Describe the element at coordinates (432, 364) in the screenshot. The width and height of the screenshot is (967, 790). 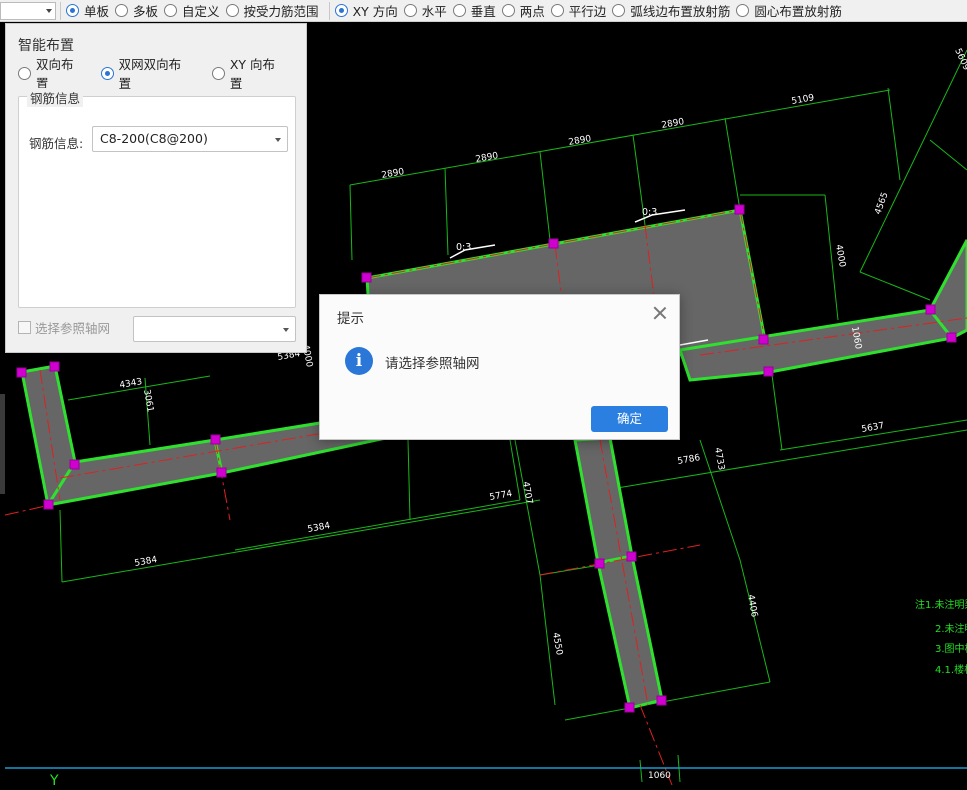
I see `dialog-message: 请选择参照轴网` at that location.